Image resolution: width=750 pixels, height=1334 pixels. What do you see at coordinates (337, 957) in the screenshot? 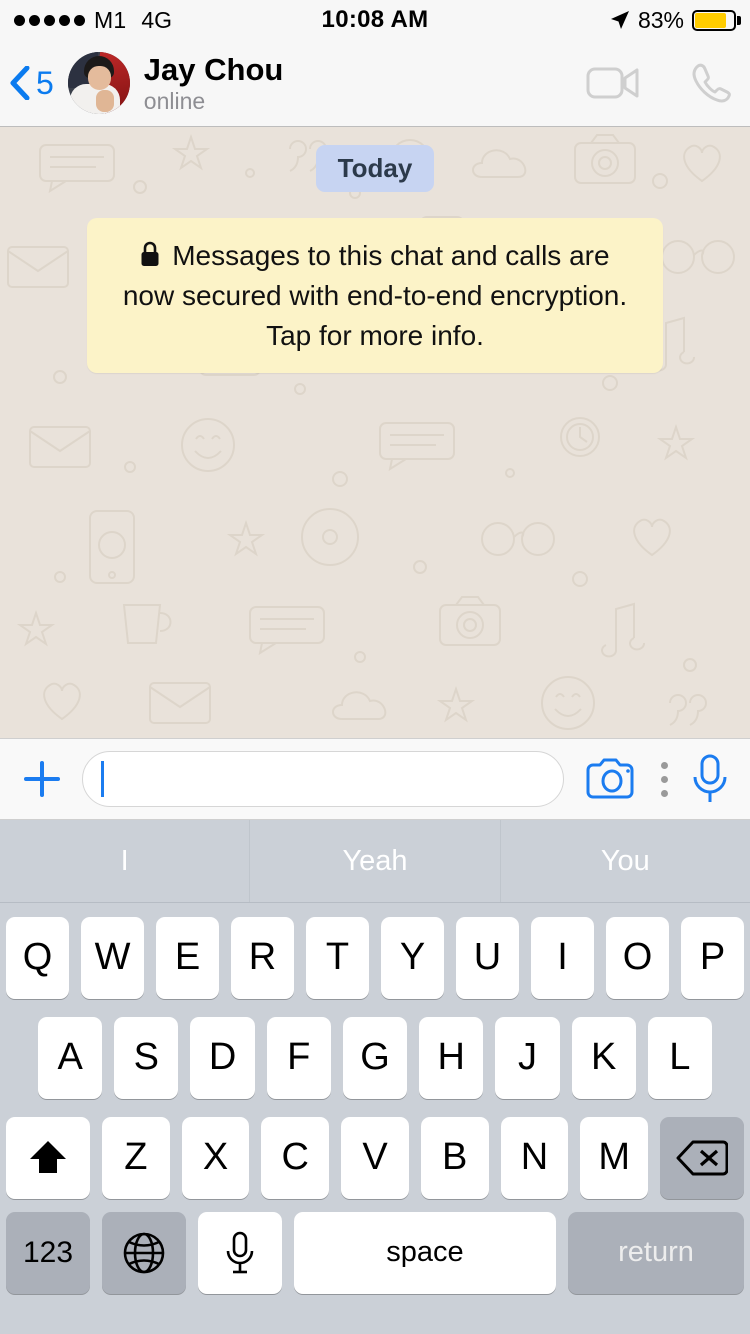
I see `key-t: T` at bounding box center [337, 957].